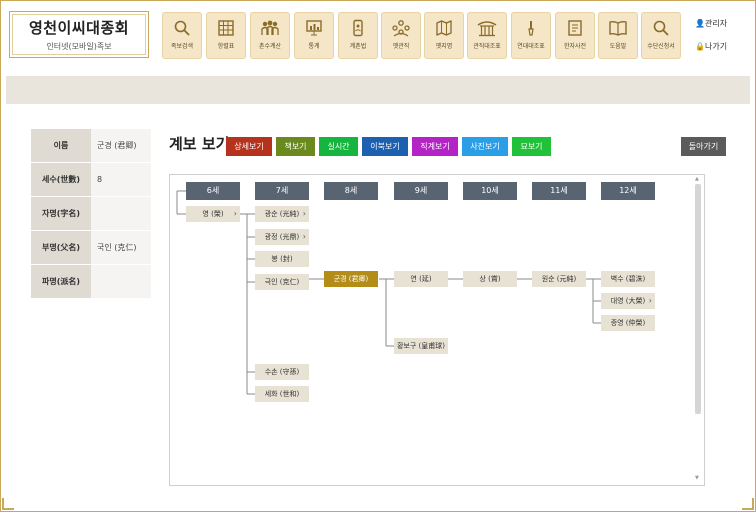  Describe the element at coordinates (378, 90) in the screenshot. I see `header-band` at that location.